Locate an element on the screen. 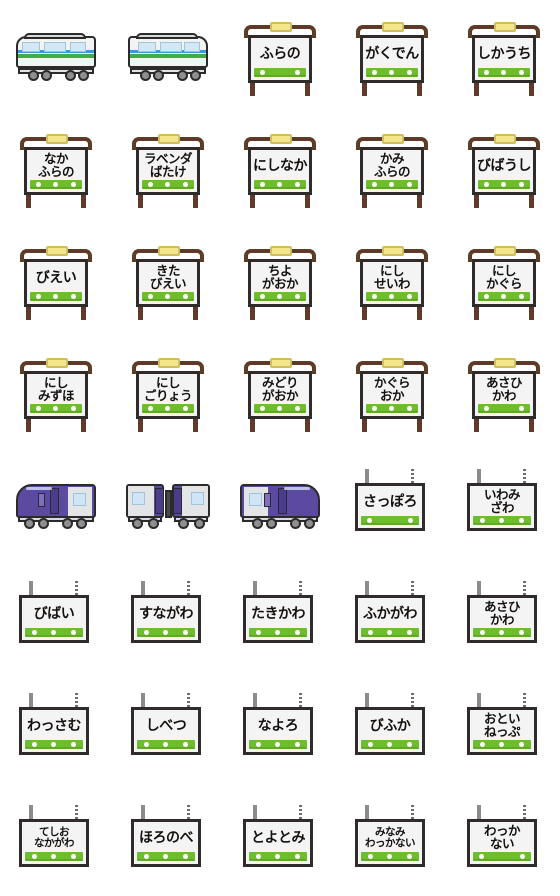 The height and width of the screenshot is (896, 560). station-sign-emoji-cell: みどり がおか is located at coordinates (280, 392).